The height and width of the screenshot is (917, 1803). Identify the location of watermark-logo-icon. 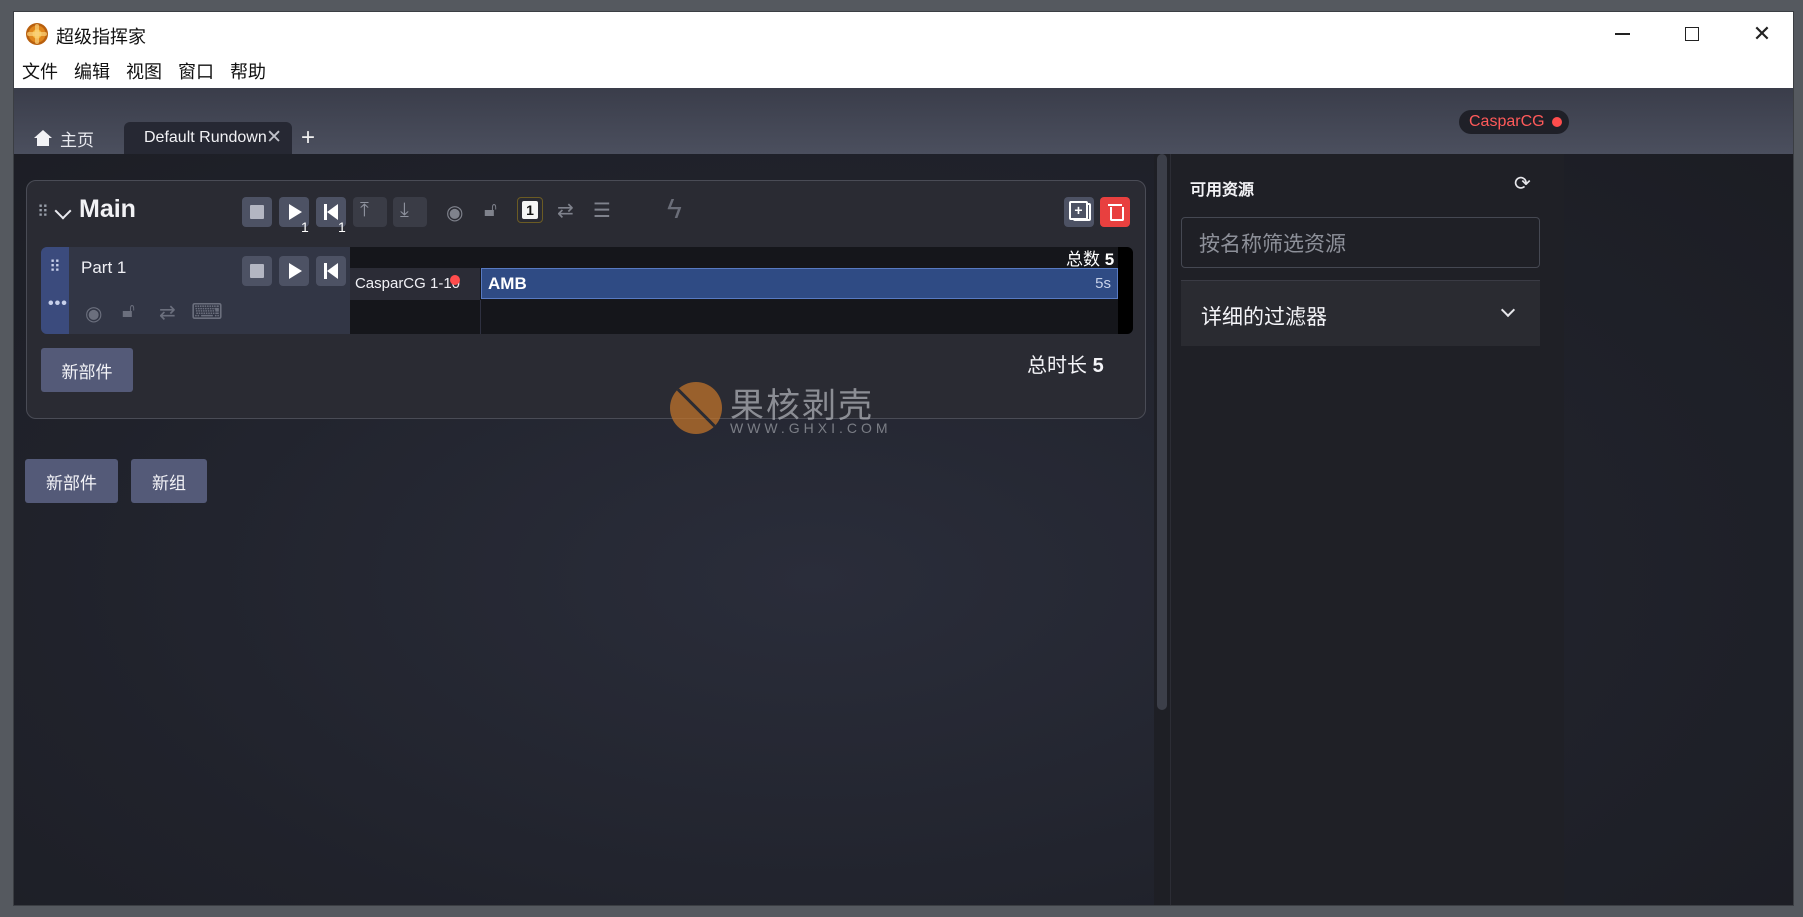
(696, 408).